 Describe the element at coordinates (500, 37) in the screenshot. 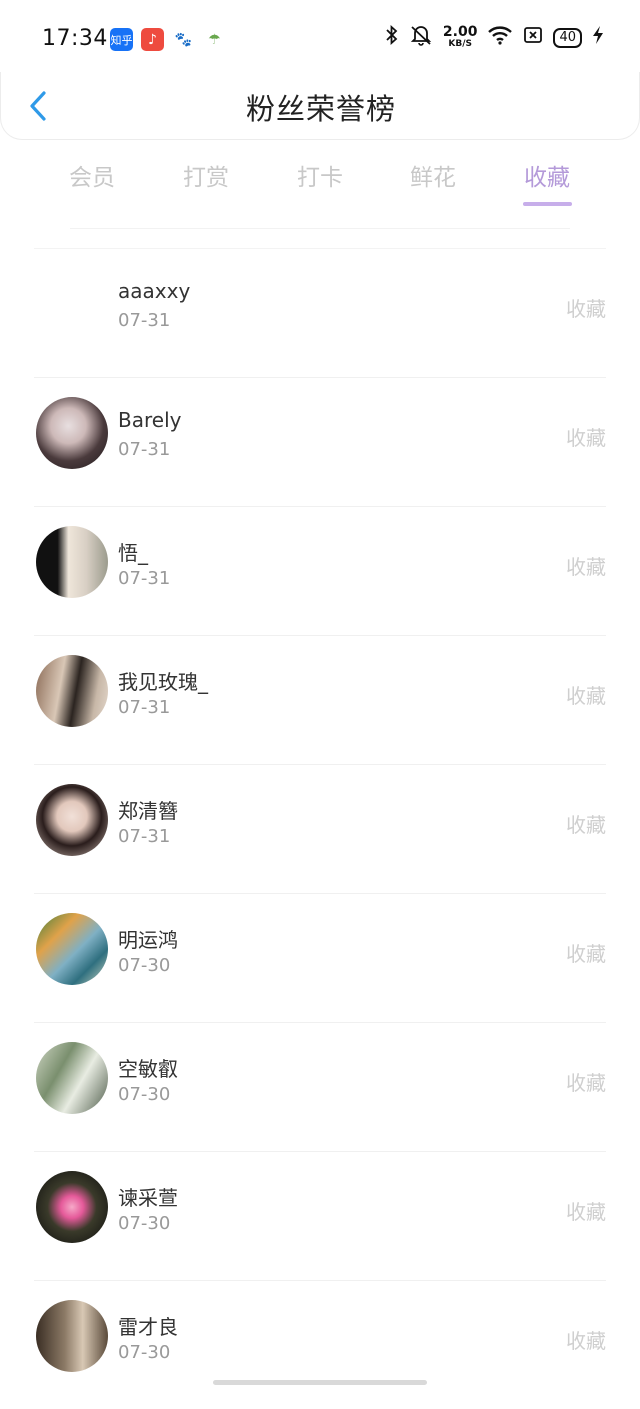

I see `wifi-icon` at that location.